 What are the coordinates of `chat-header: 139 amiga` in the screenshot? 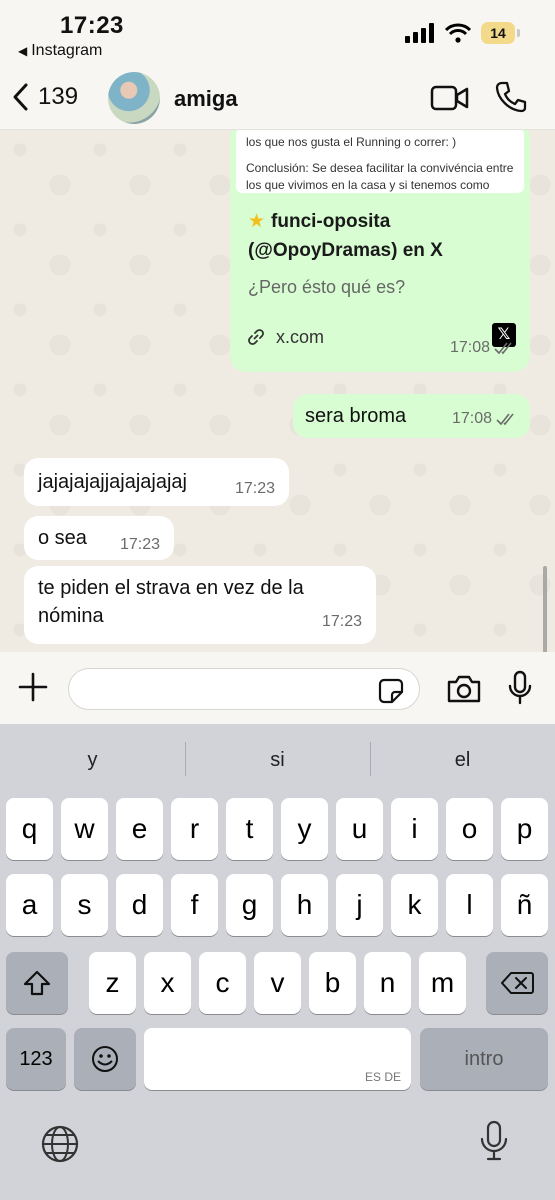 It's located at (277, 97).